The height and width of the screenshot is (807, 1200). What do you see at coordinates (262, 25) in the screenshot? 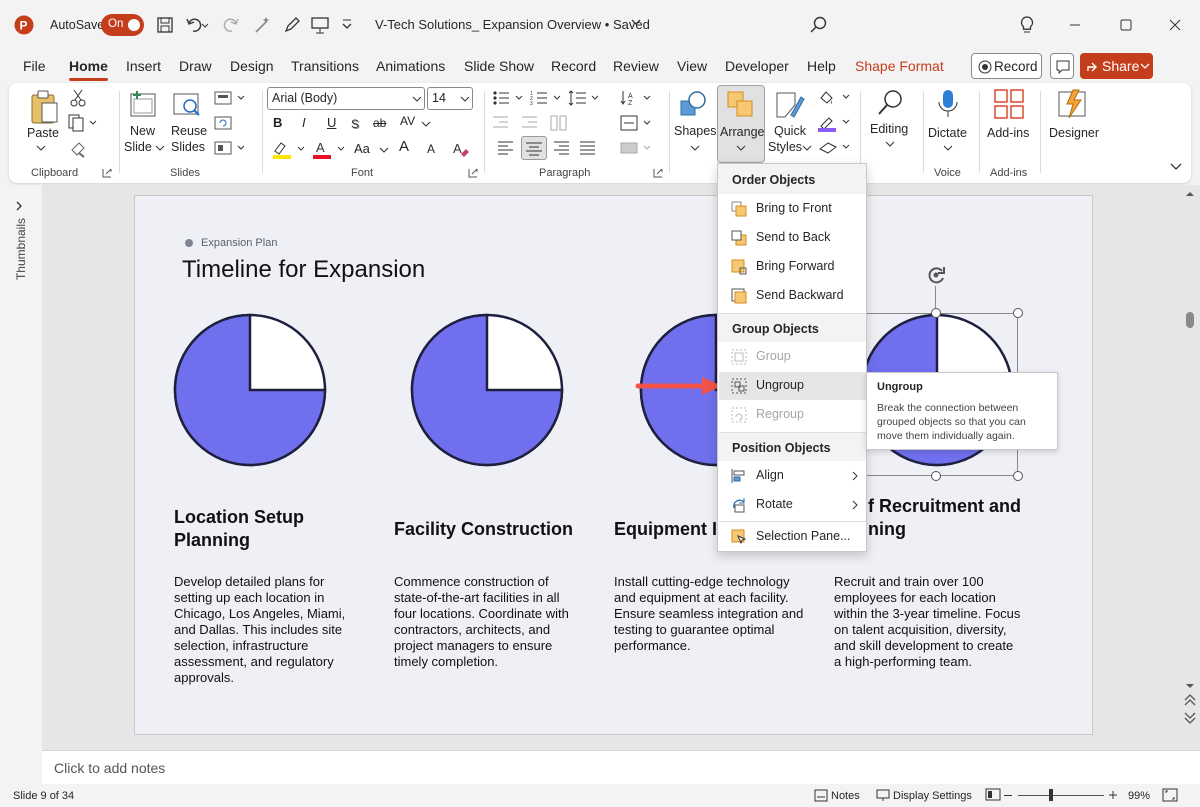
I see `magic-wand-icon` at bounding box center [262, 25].